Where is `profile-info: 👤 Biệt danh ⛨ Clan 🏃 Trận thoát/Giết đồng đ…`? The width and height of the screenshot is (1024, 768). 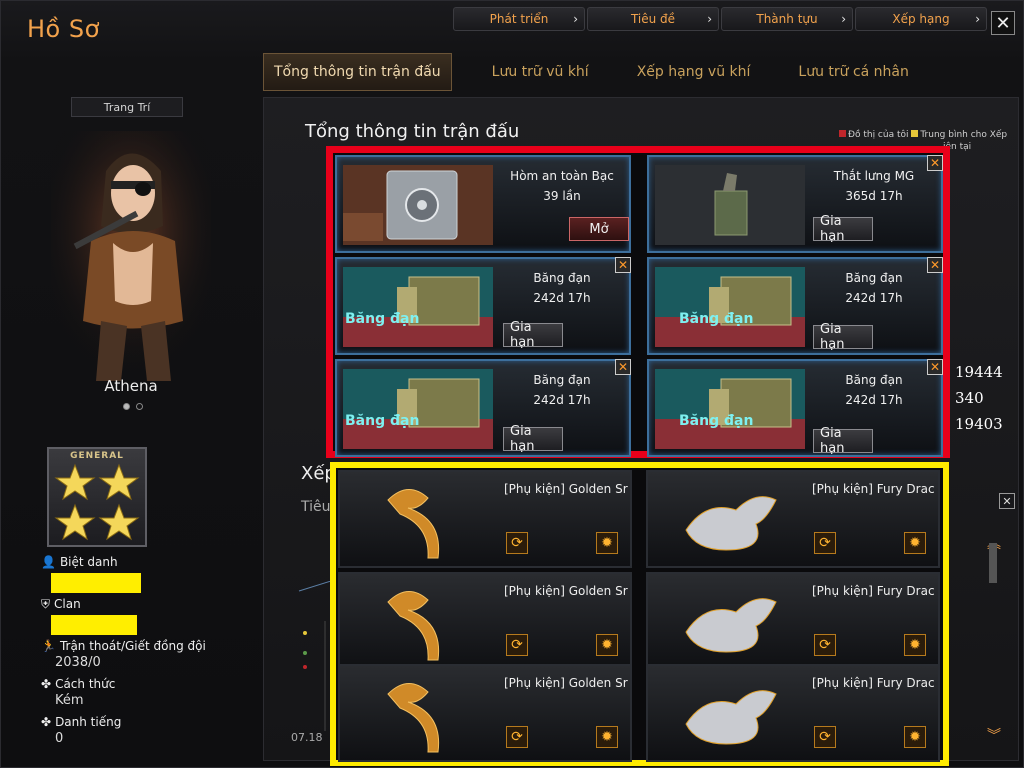
profile-info: 👤 Biệt danh ⛨ Clan 🏃 Trận thoát/Giết đồng đ… is located at coordinates (141, 652).